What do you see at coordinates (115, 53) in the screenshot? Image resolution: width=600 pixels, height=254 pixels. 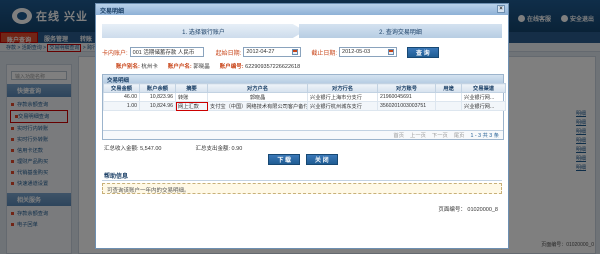 I see `account-label: 卡内账户:` at bounding box center [115, 53].